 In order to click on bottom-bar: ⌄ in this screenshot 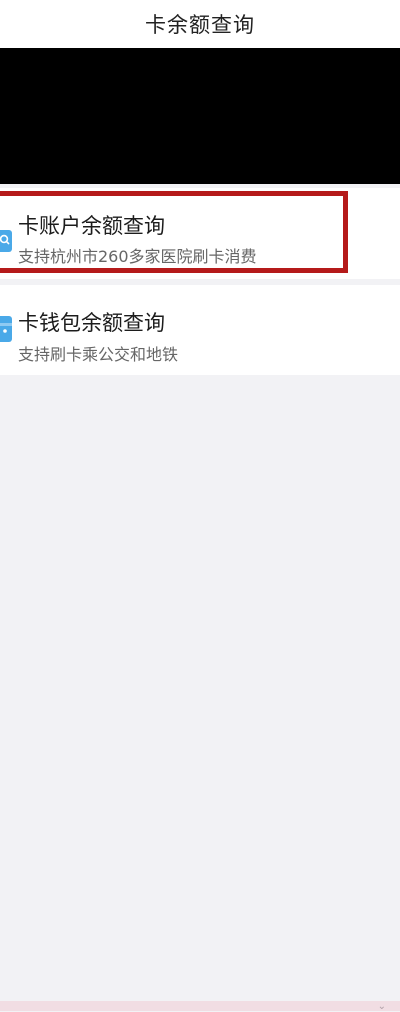, I will do `click(200, 1006)`.